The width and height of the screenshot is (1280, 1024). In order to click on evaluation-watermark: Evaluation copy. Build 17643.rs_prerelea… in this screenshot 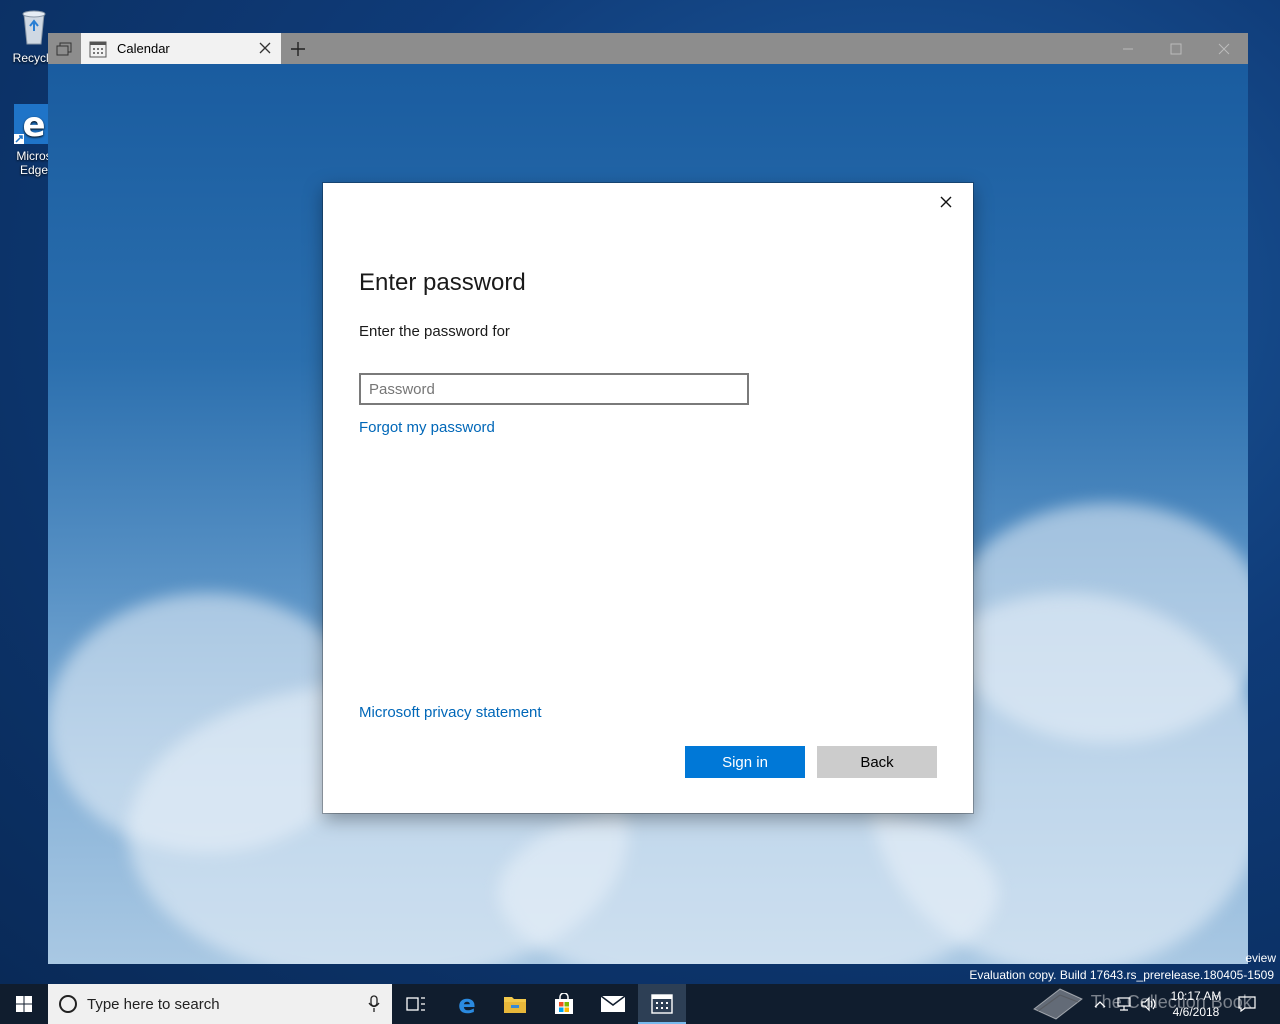, I will do `click(1121, 975)`.